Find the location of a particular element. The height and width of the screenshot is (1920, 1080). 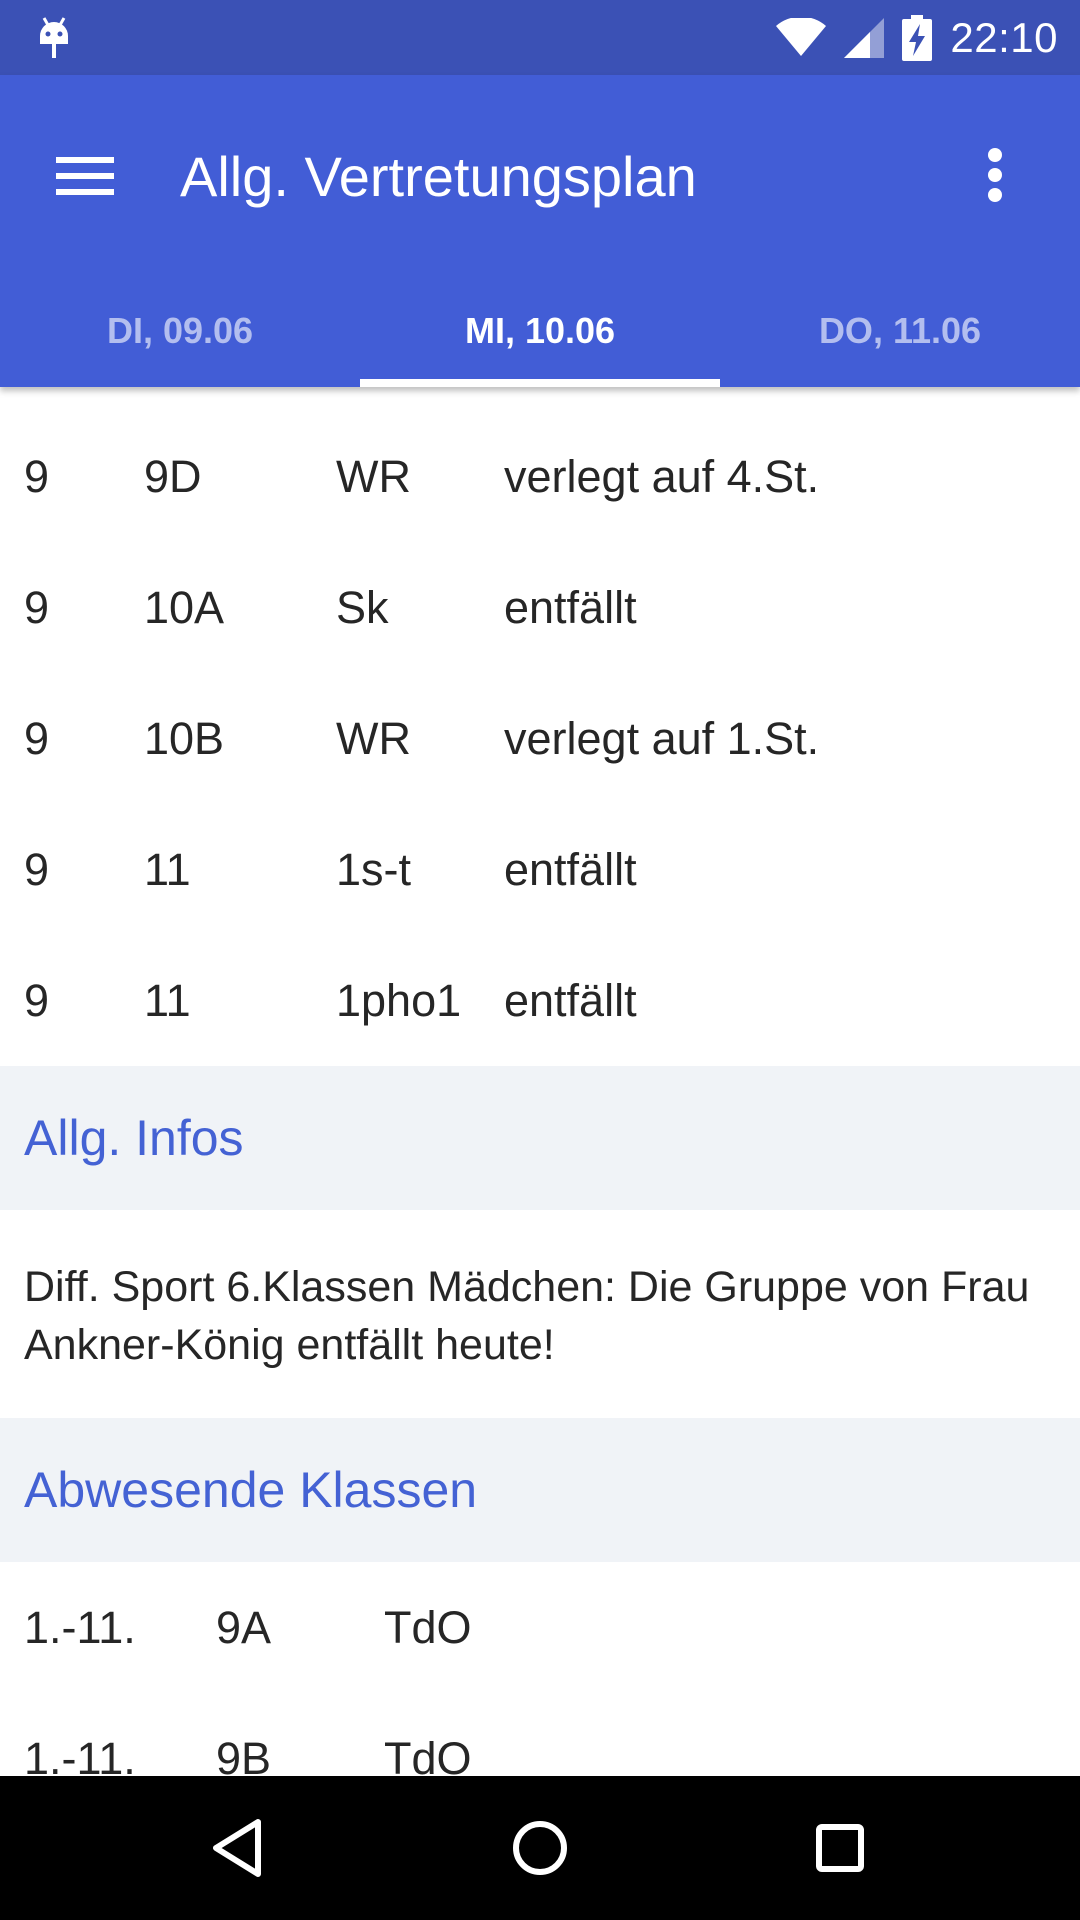

plan-row: 9 11 1pho1 entfällt is located at coordinates (540, 1000).